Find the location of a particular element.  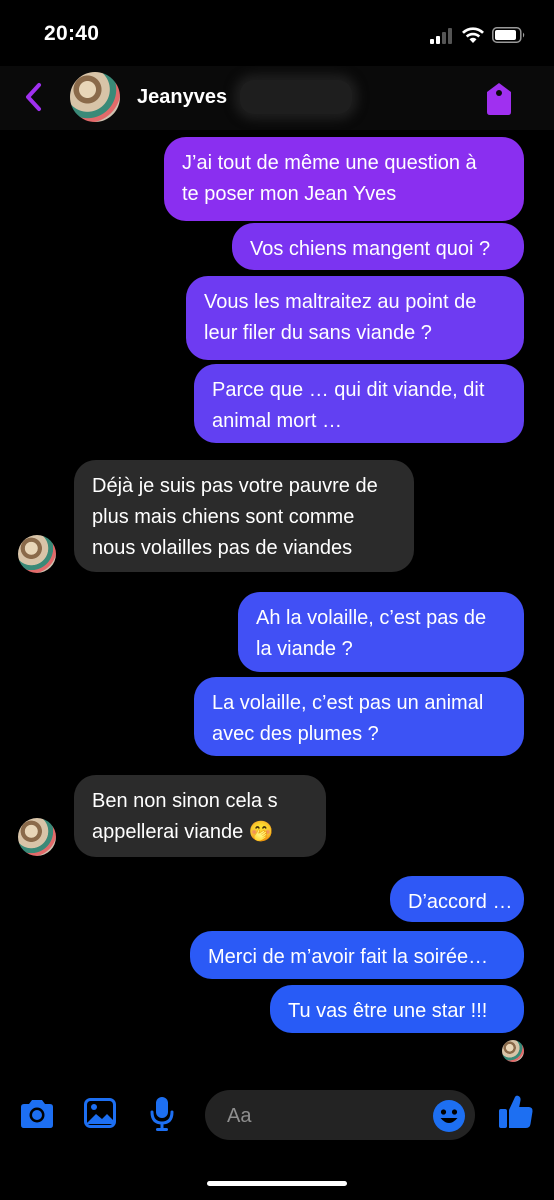

conversation-header: Jeanyves is located at coordinates (277, 98).